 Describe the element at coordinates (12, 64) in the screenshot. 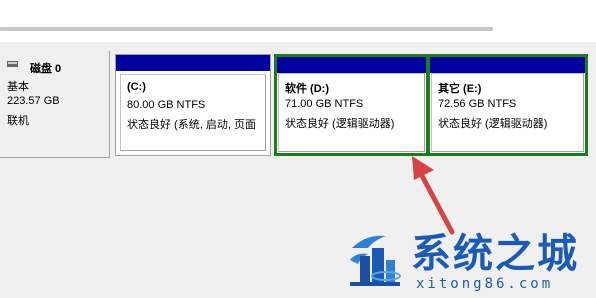

I see `disk-icon` at that location.